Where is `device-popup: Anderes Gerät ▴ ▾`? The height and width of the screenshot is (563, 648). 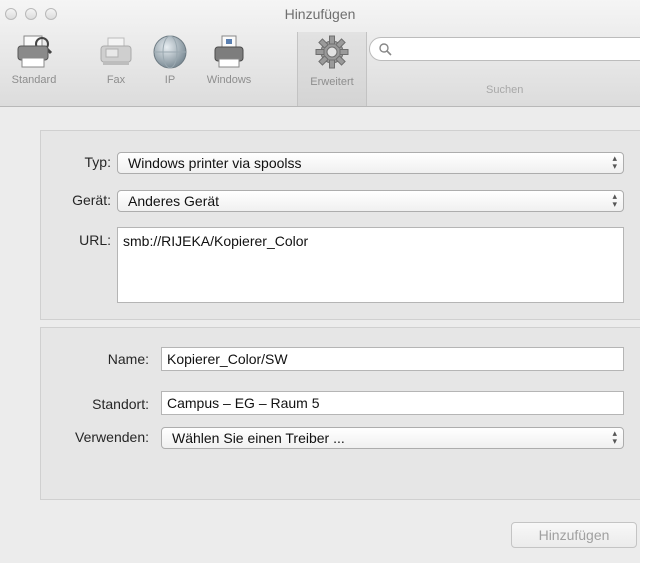
device-popup: Anderes Gerät ▴ ▾ is located at coordinates (370, 201).